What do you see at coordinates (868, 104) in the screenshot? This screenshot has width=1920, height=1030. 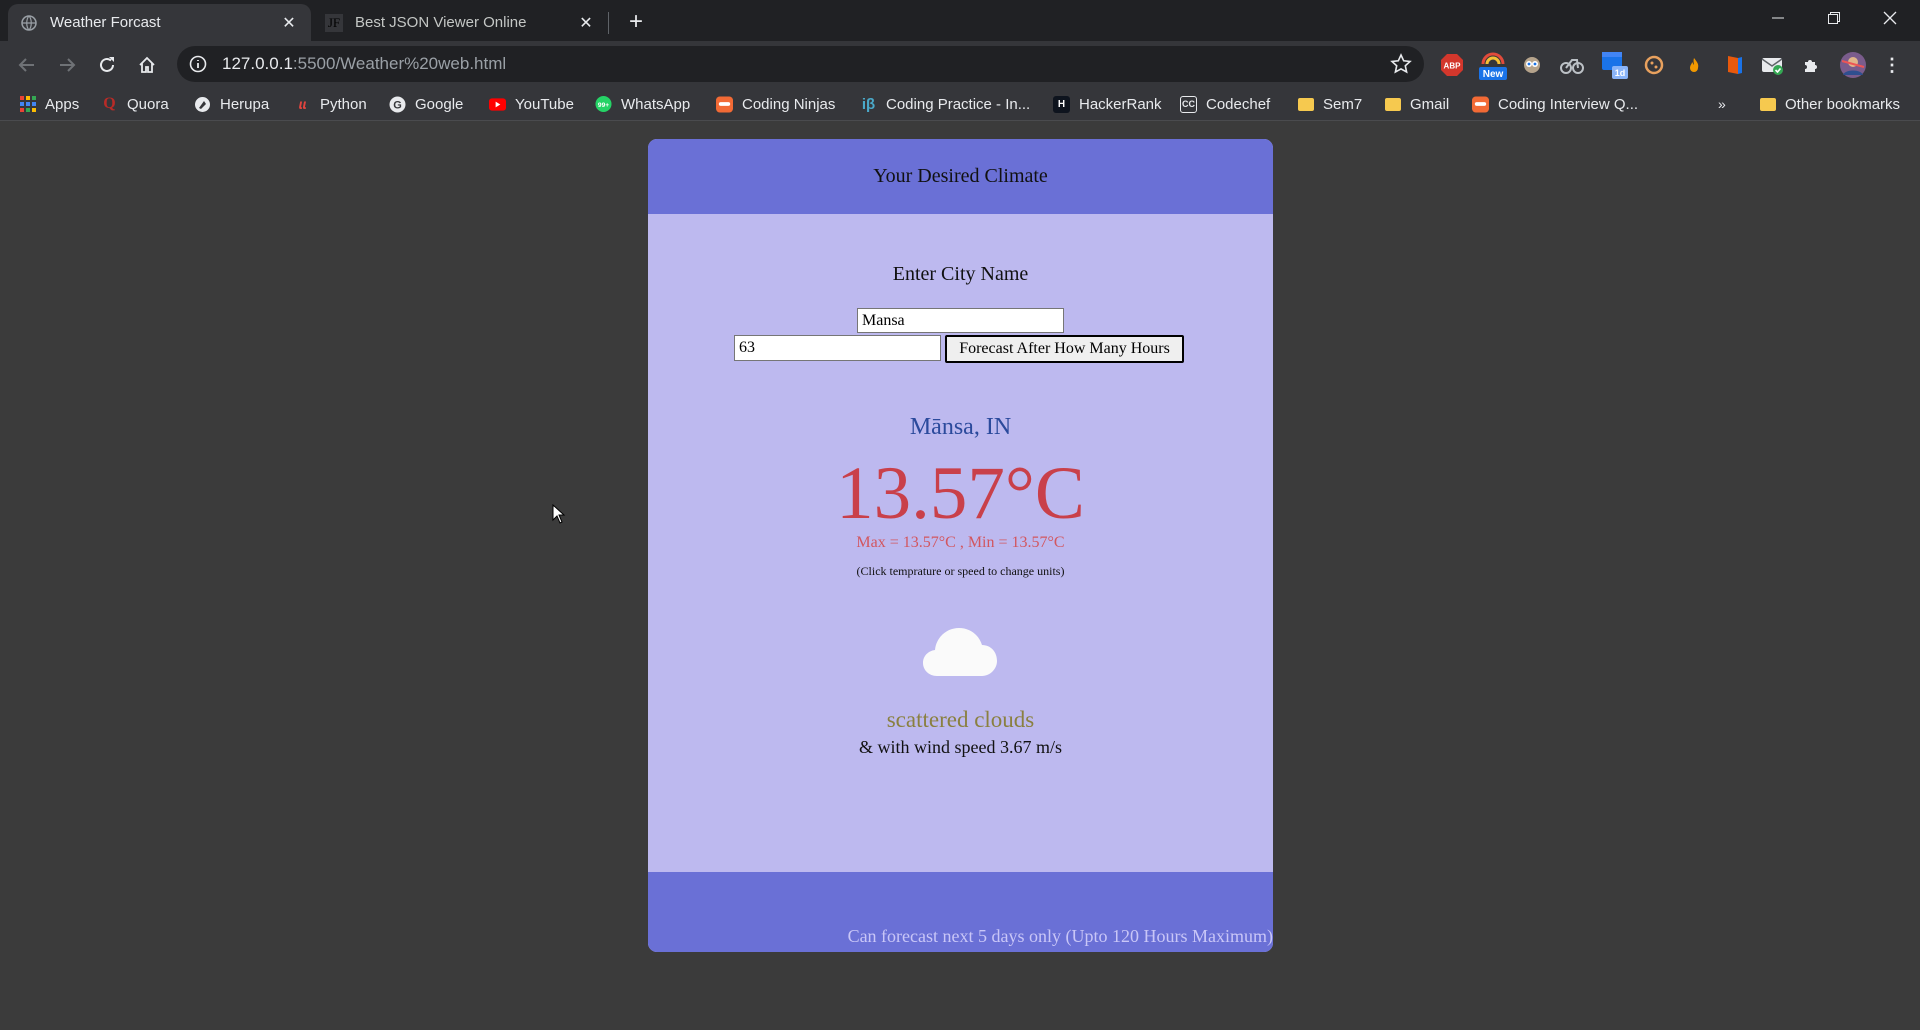 I see `interviewbit-icon: iβ` at bounding box center [868, 104].